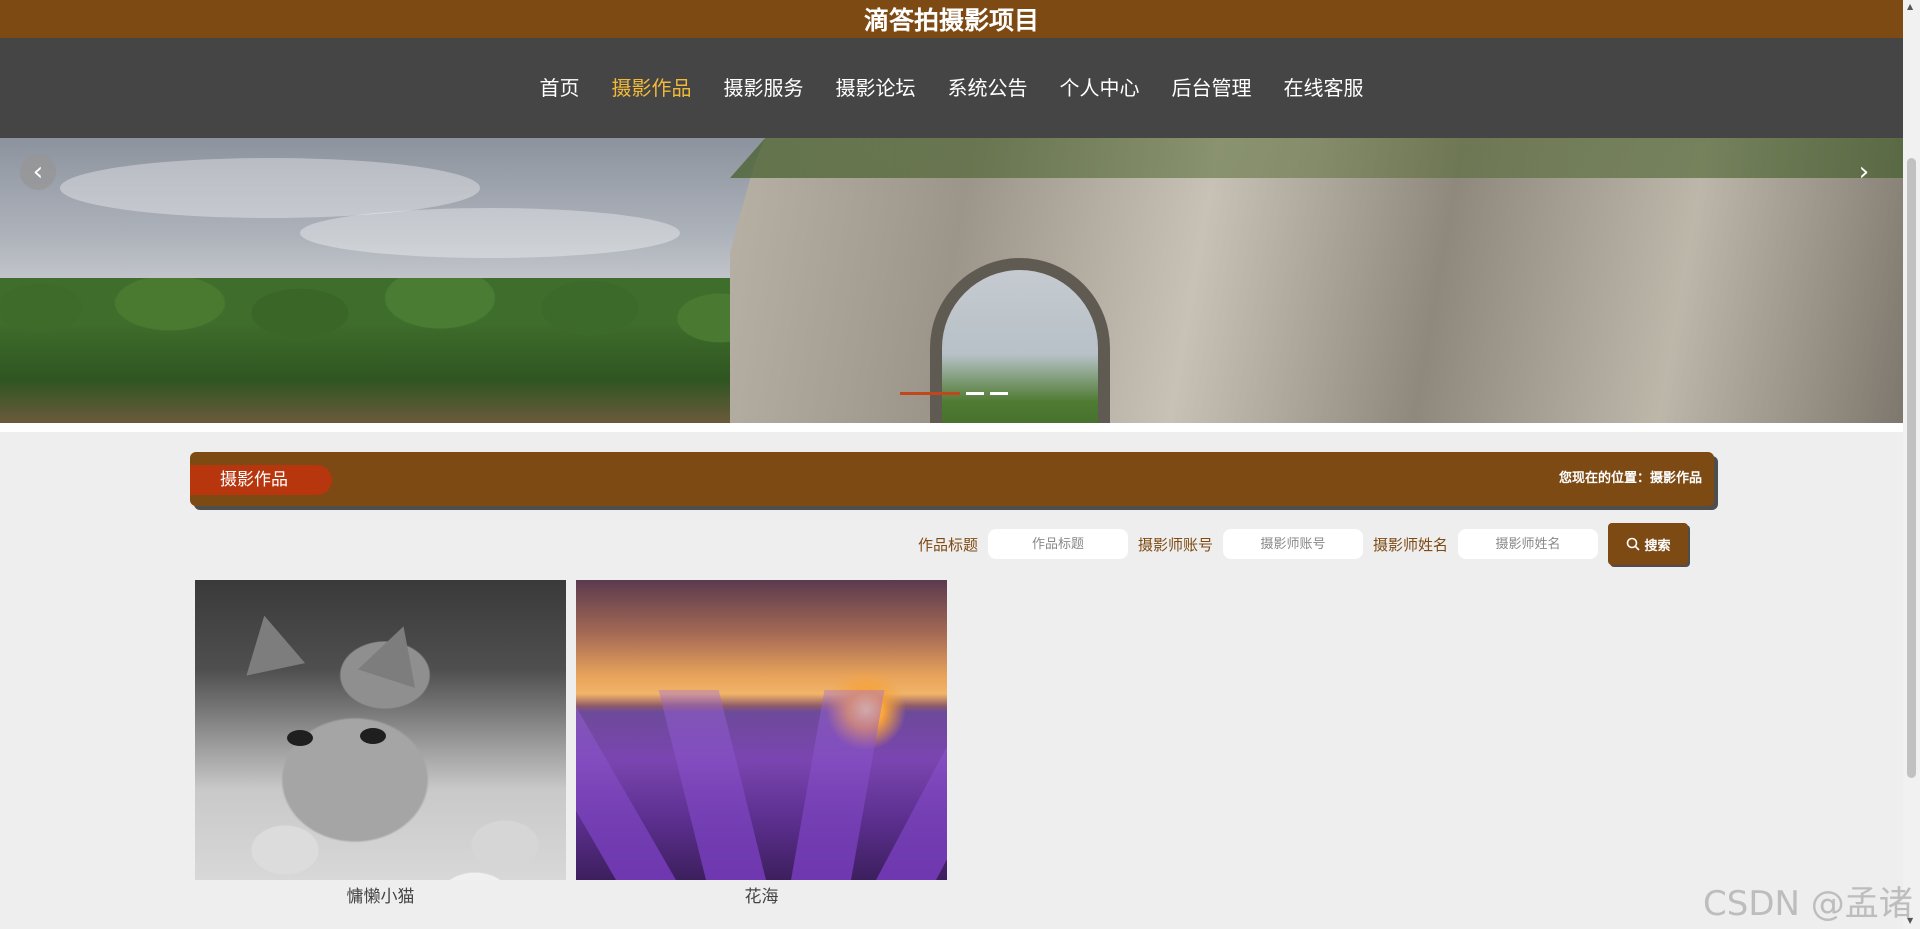  What do you see at coordinates (1324, 88) in the screenshot?
I see `nav-item-customer-service: 在线客服` at bounding box center [1324, 88].